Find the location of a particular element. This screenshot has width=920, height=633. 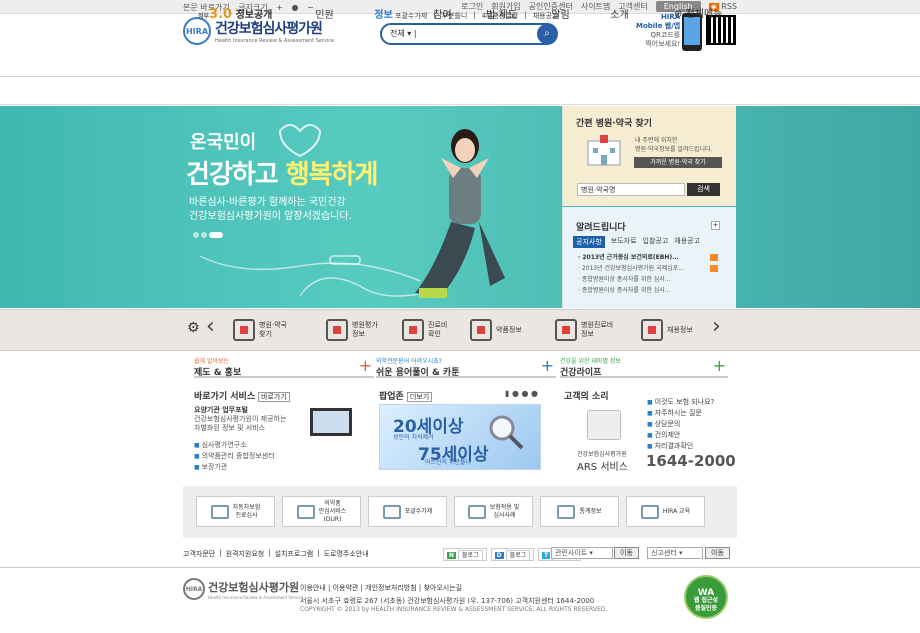

quick-fee-check: 진료비 확인 is located at coordinates (424, 330).